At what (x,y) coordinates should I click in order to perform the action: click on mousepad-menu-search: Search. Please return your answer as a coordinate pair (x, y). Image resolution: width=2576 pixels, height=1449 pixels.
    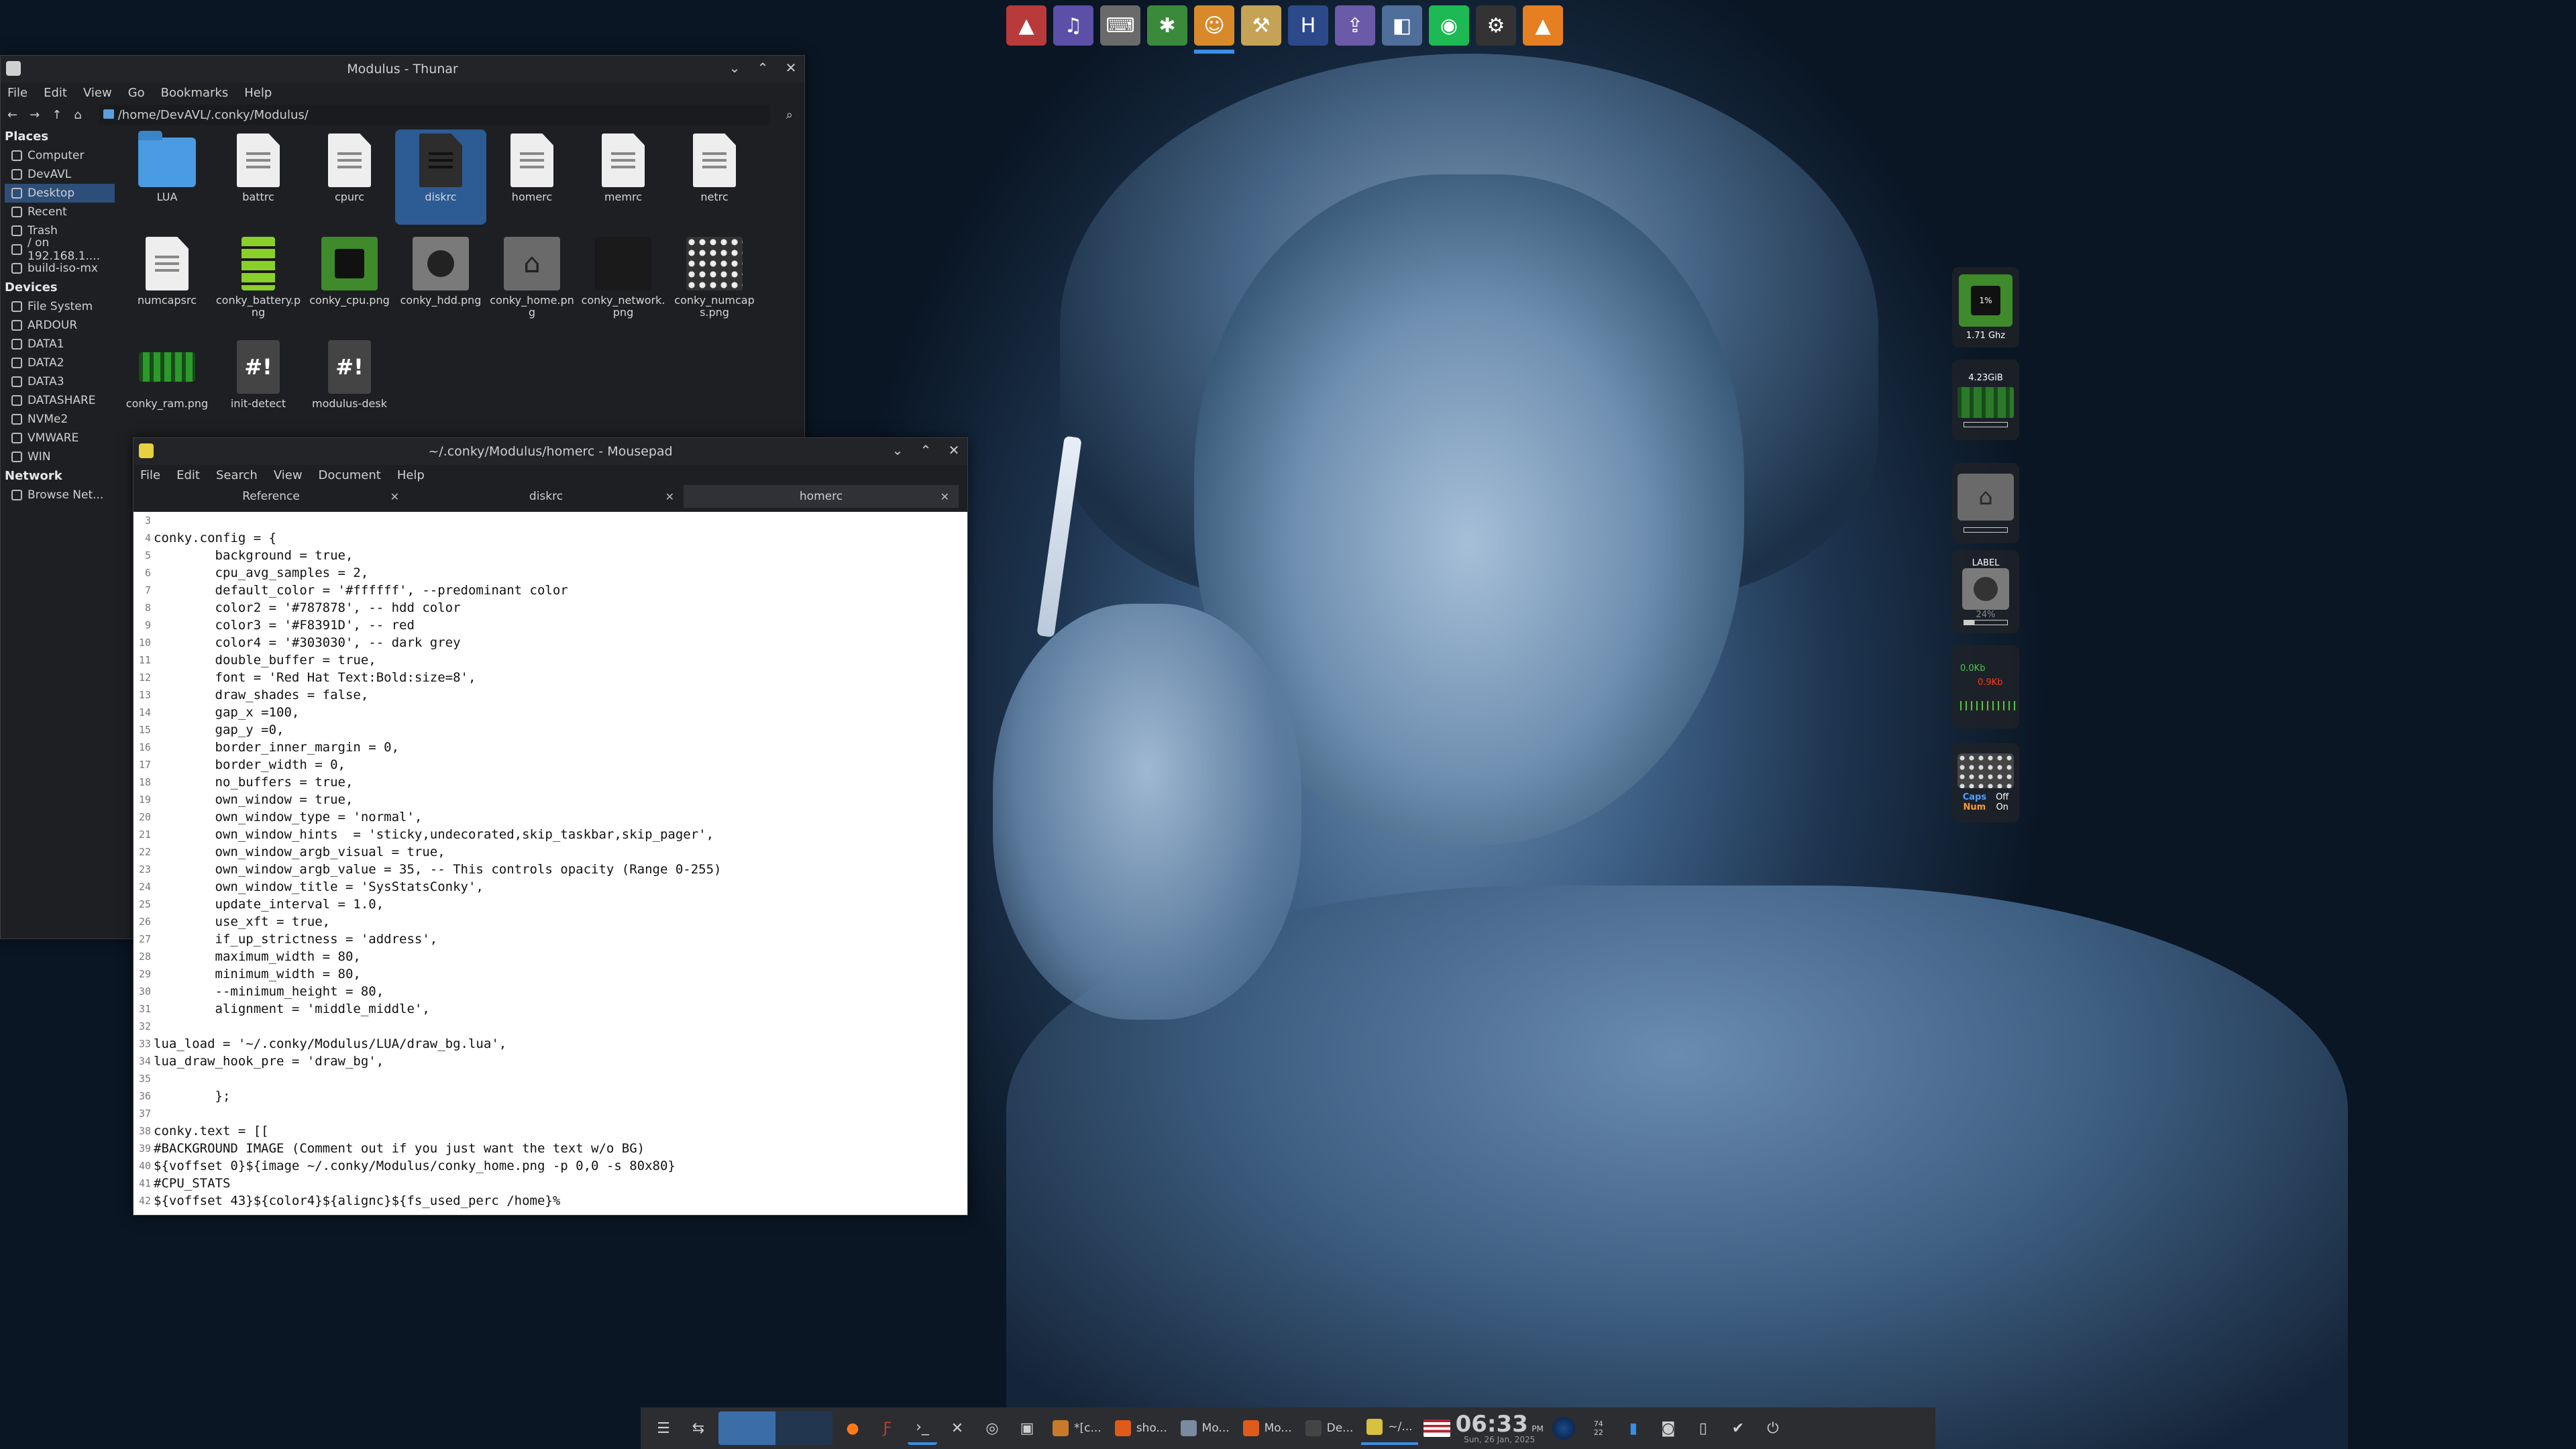
    Looking at the image, I should click on (237, 475).